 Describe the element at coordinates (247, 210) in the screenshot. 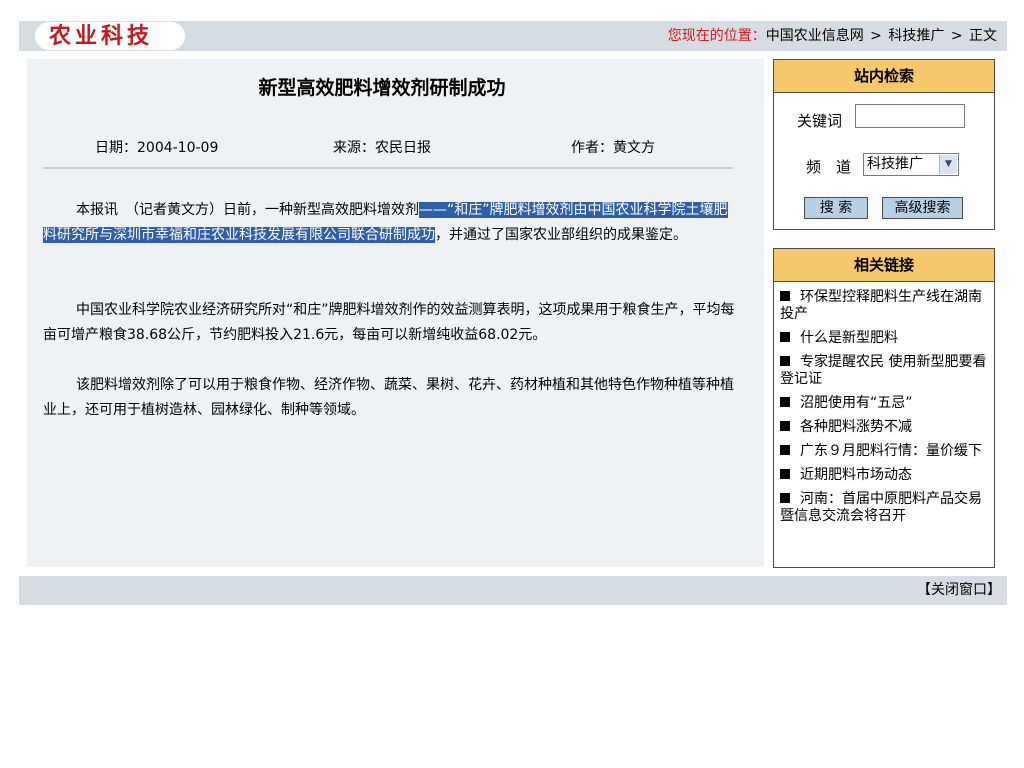

I see `paragraph-1-text: 本报讯 （记者黄文方）日前，一种新型高效肥料增效剂` at that location.